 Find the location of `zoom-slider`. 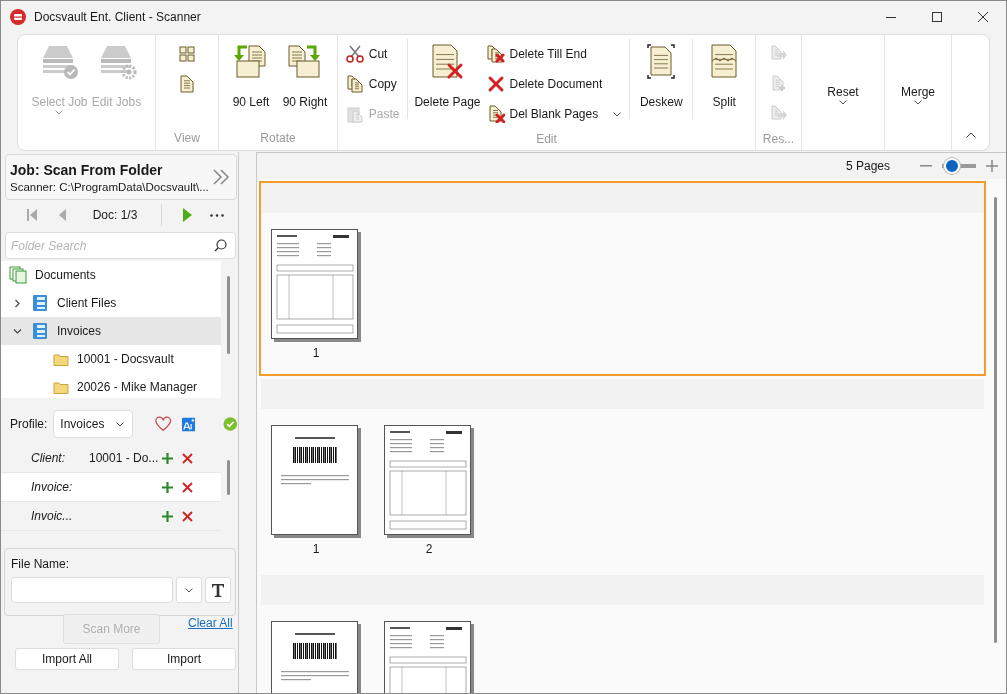

zoom-slider is located at coordinates (959, 166).